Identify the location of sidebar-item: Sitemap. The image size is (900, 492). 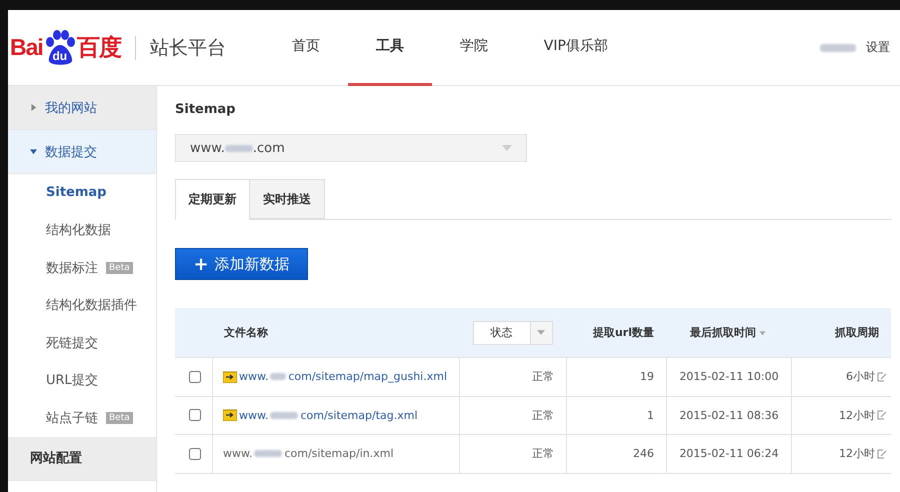
(82, 193).